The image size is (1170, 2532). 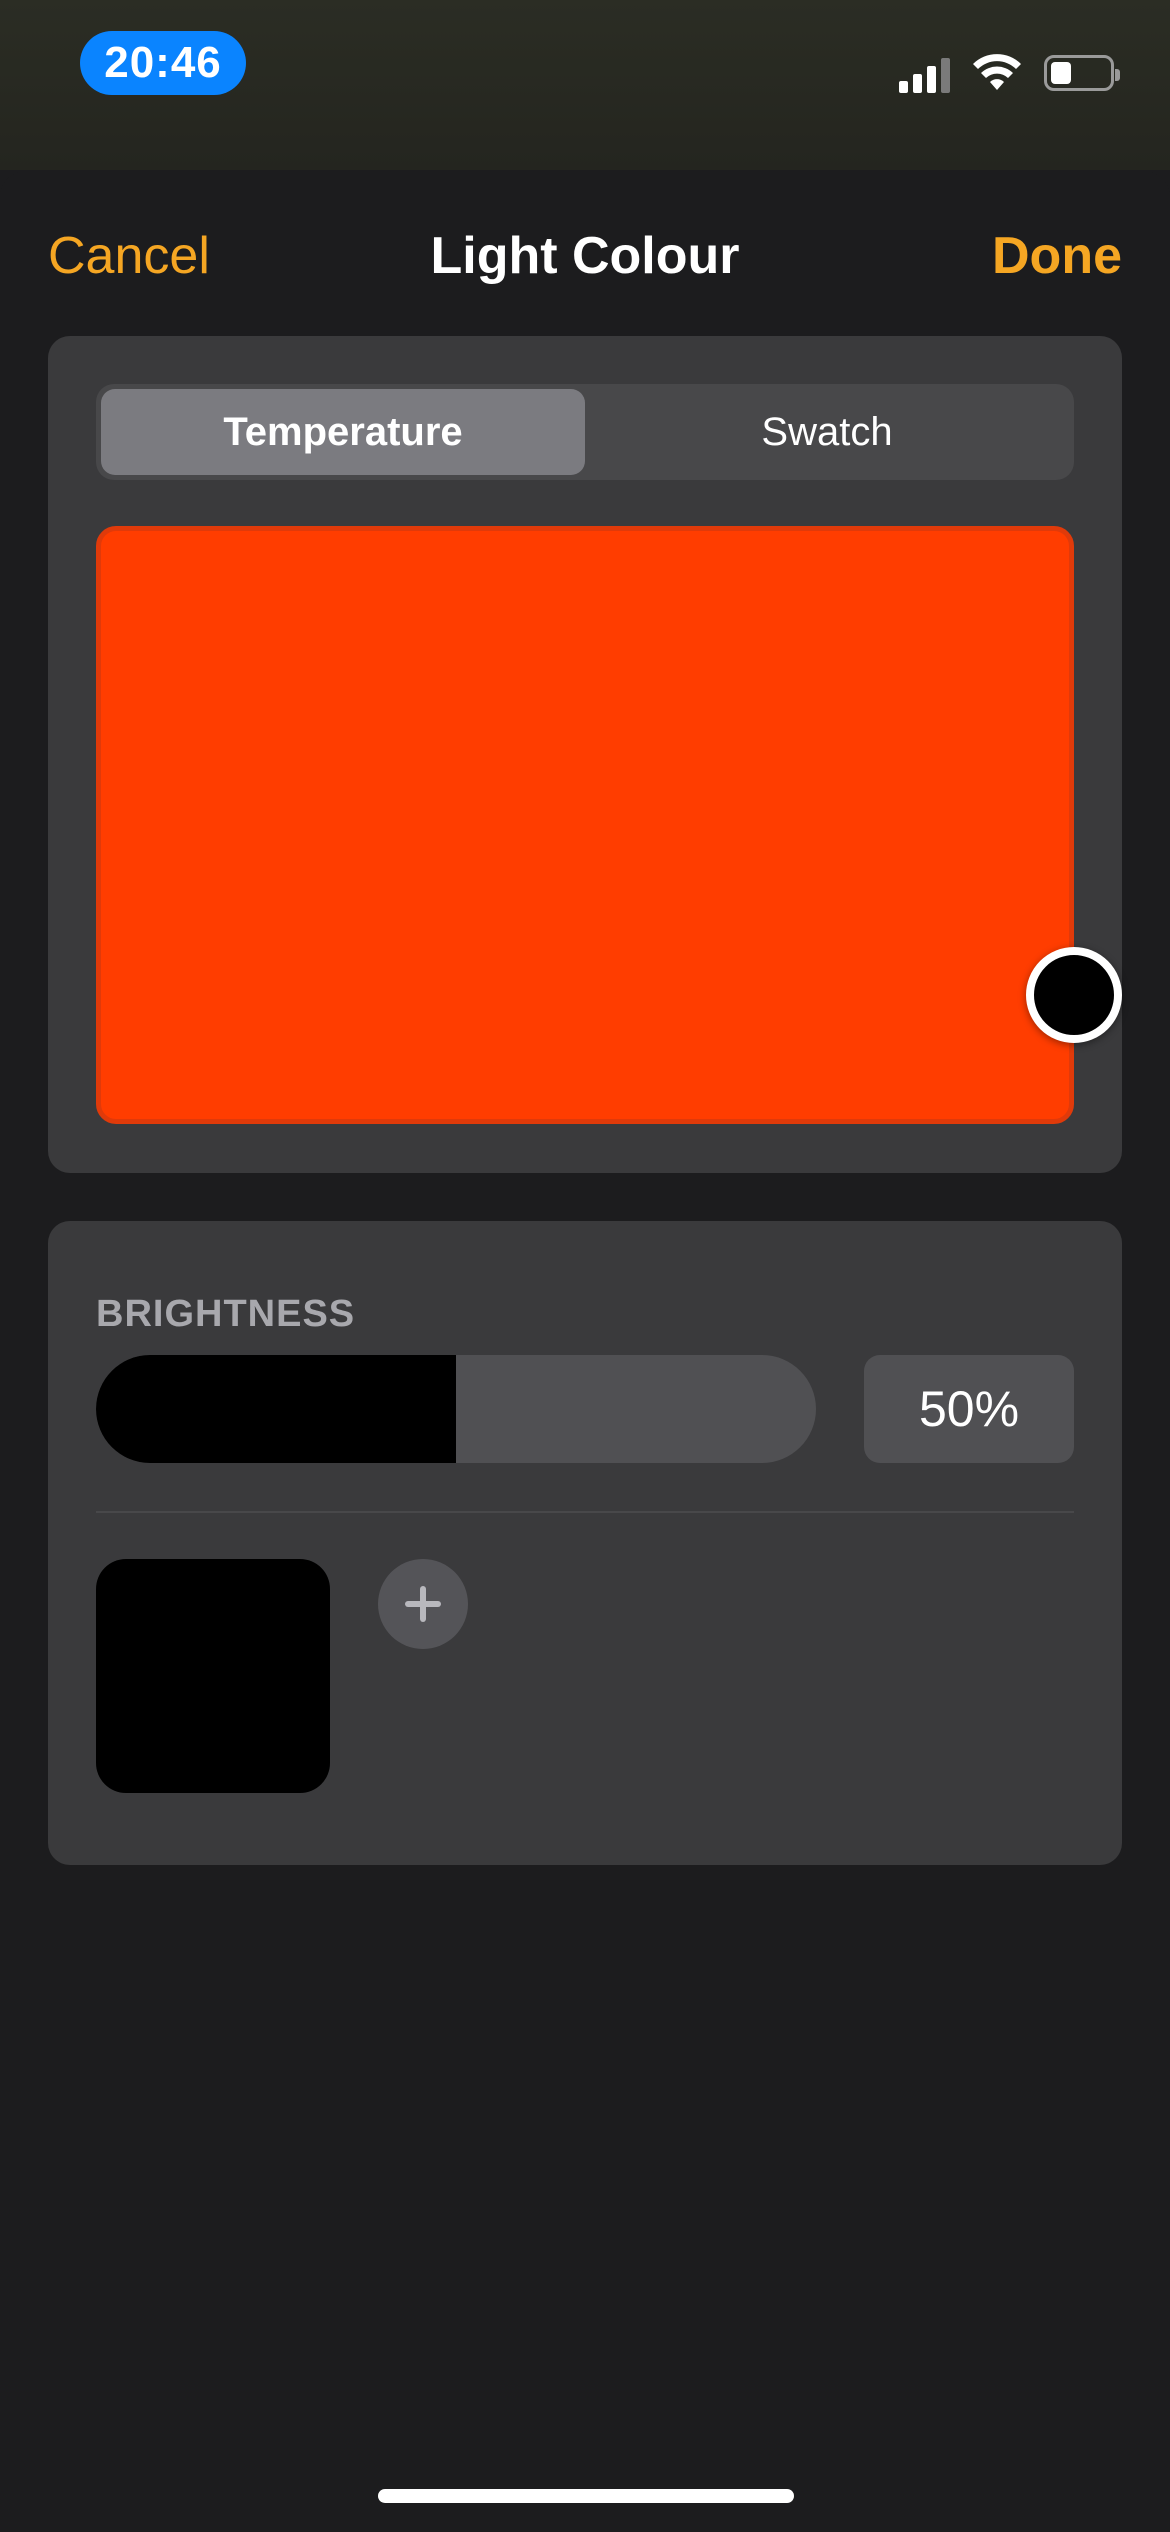 I want to click on wifi-icon, so click(x=997, y=72).